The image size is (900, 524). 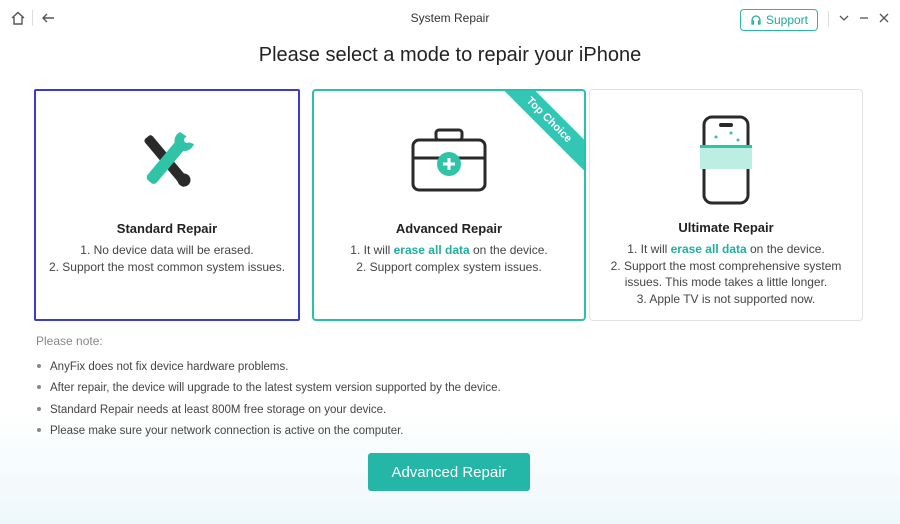 What do you see at coordinates (449, 228) in the screenshot?
I see `card-title: Advanced Repair` at bounding box center [449, 228].